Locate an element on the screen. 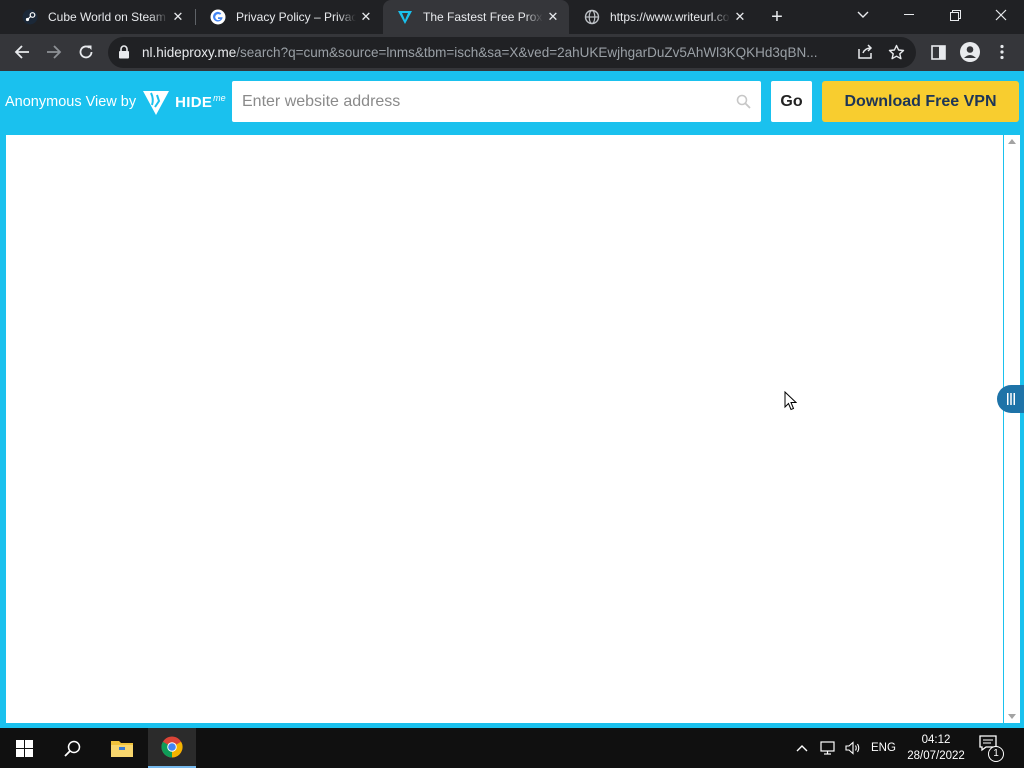 Image resolution: width=1024 pixels, height=768 pixels. profile-avatar is located at coordinates (970, 52).